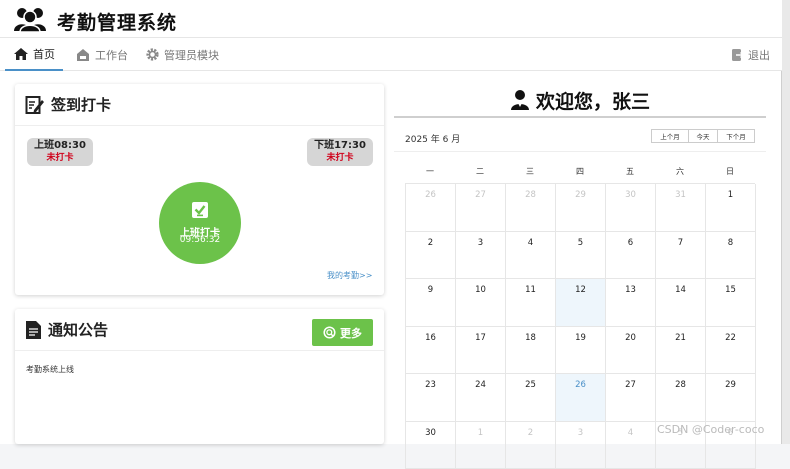 The image size is (790, 469). I want to click on calendar-day-cell: 18, so click(531, 351).